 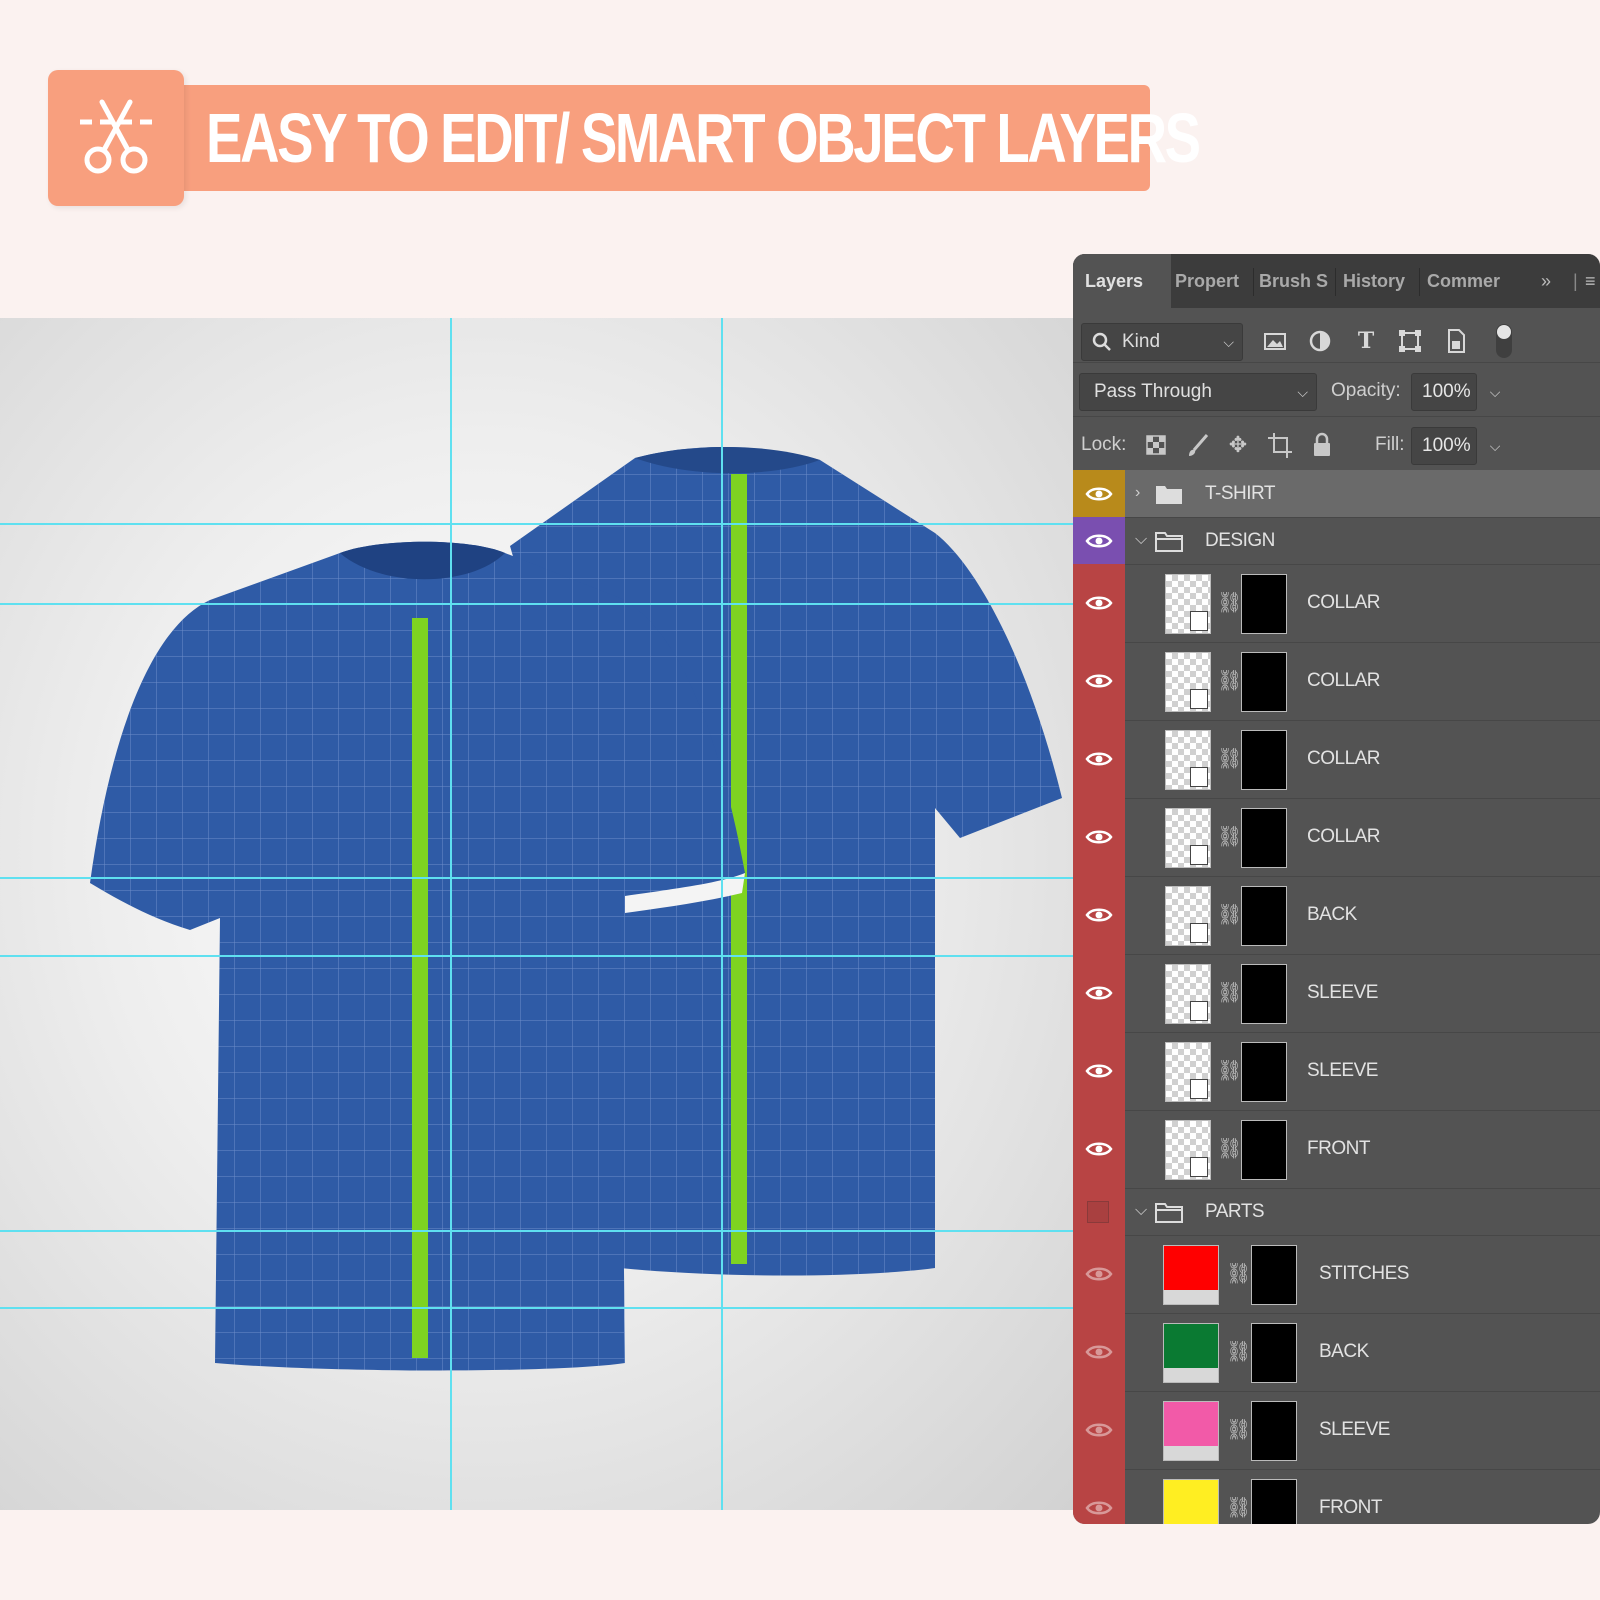 What do you see at coordinates (1455, 446) in the screenshot?
I see `fill-field: 100% ⌵` at bounding box center [1455, 446].